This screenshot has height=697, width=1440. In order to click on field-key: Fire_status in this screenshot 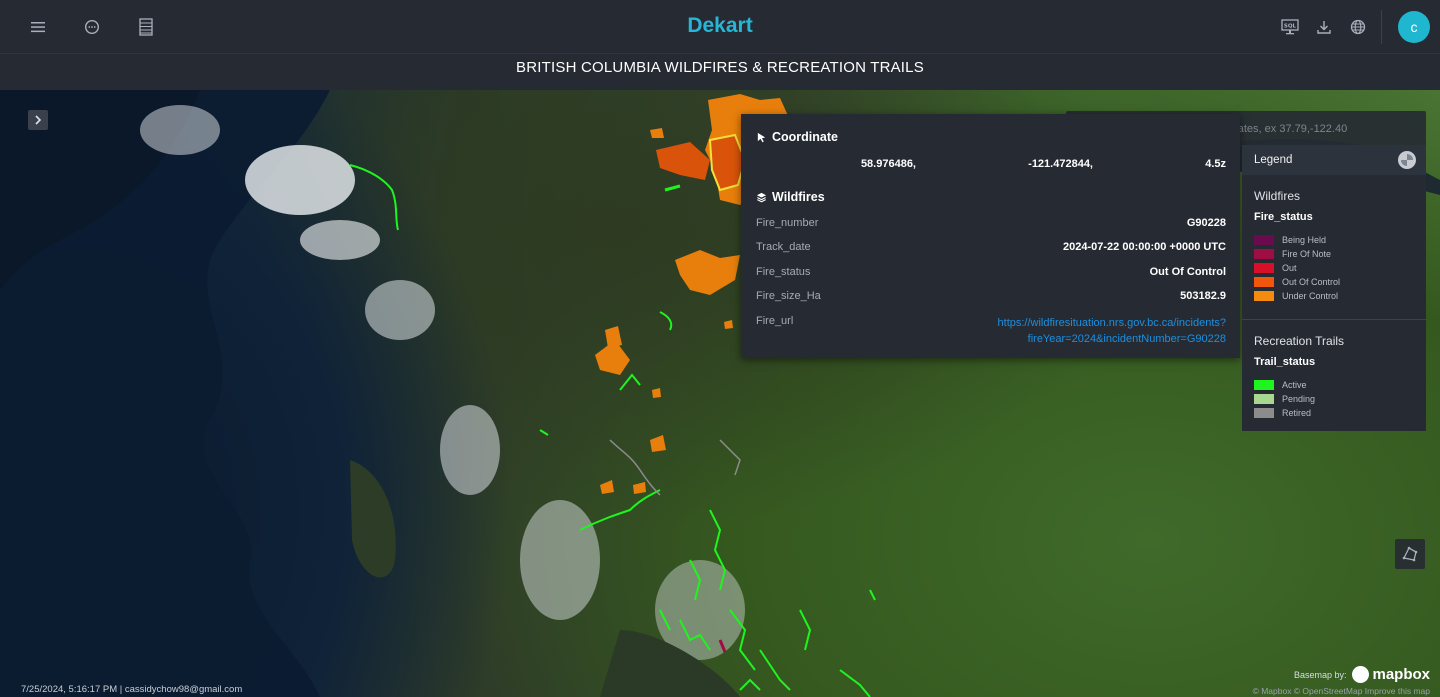, I will do `click(783, 271)`.